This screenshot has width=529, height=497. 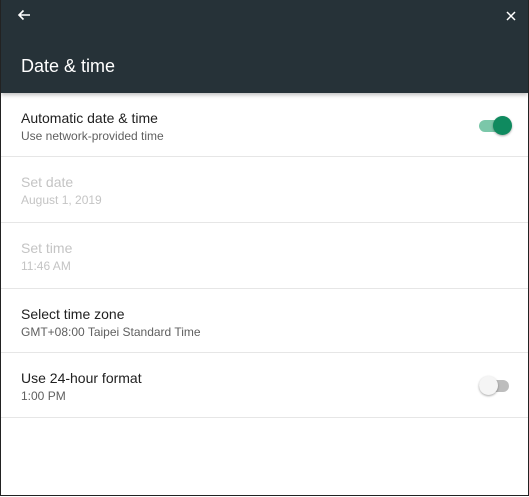 I want to click on setting-summary: 11:46 AM, so click(x=46, y=266).